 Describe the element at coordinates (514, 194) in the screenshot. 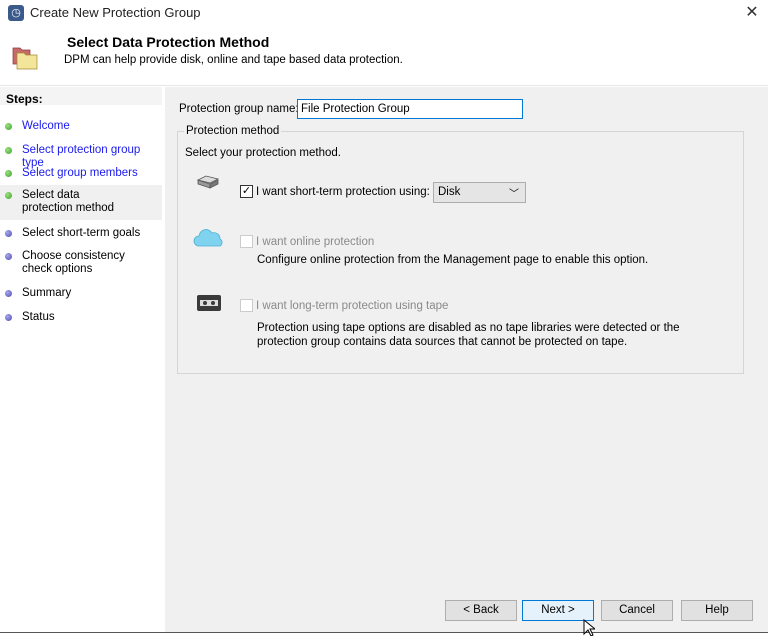

I see `chevron-down-icon: ﹀` at that location.